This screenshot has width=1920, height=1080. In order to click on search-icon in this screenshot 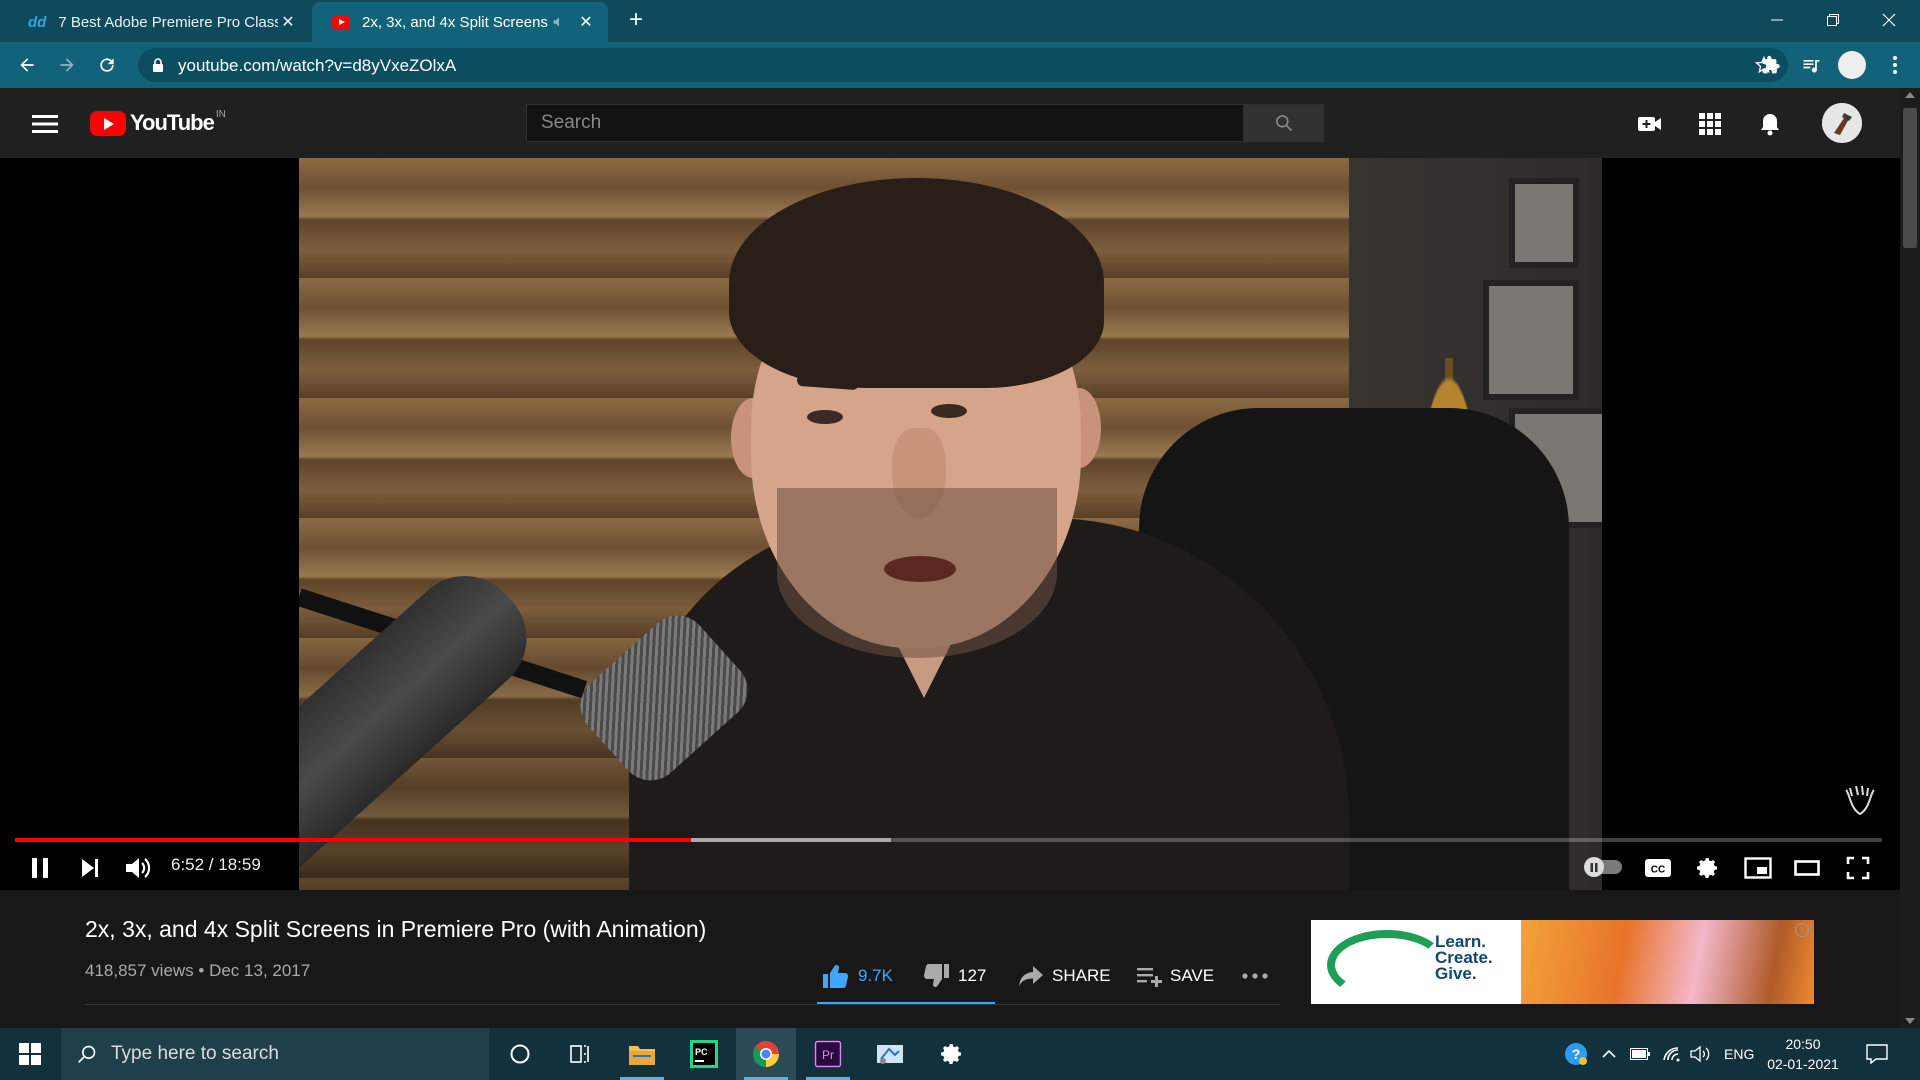, I will do `click(1284, 123)`.